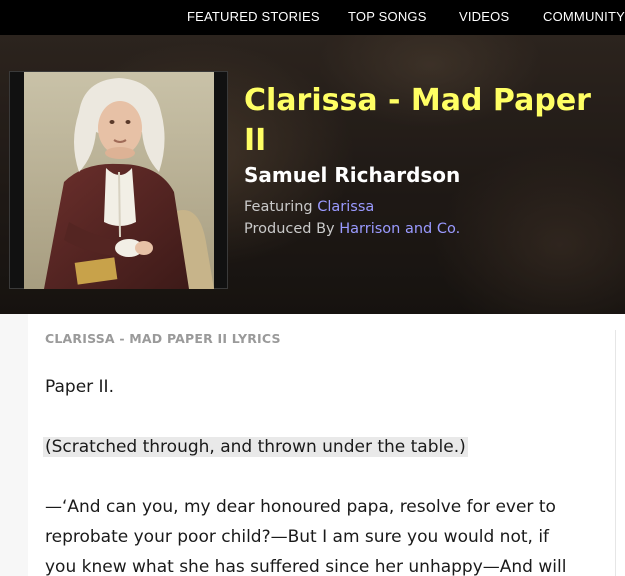 The width and height of the screenshot is (625, 576). Describe the element at coordinates (79, 387) in the screenshot. I see `lyric-line: Paper II.` at that location.